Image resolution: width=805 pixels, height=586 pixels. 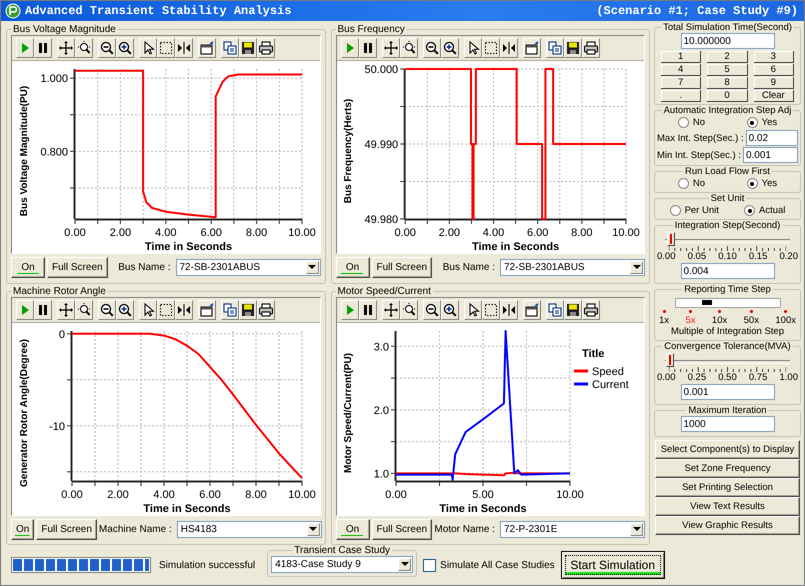 What do you see at coordinates (681, 70) in the screenshot?
I see `keypad-key: 4` at bounding box center [681, 70].